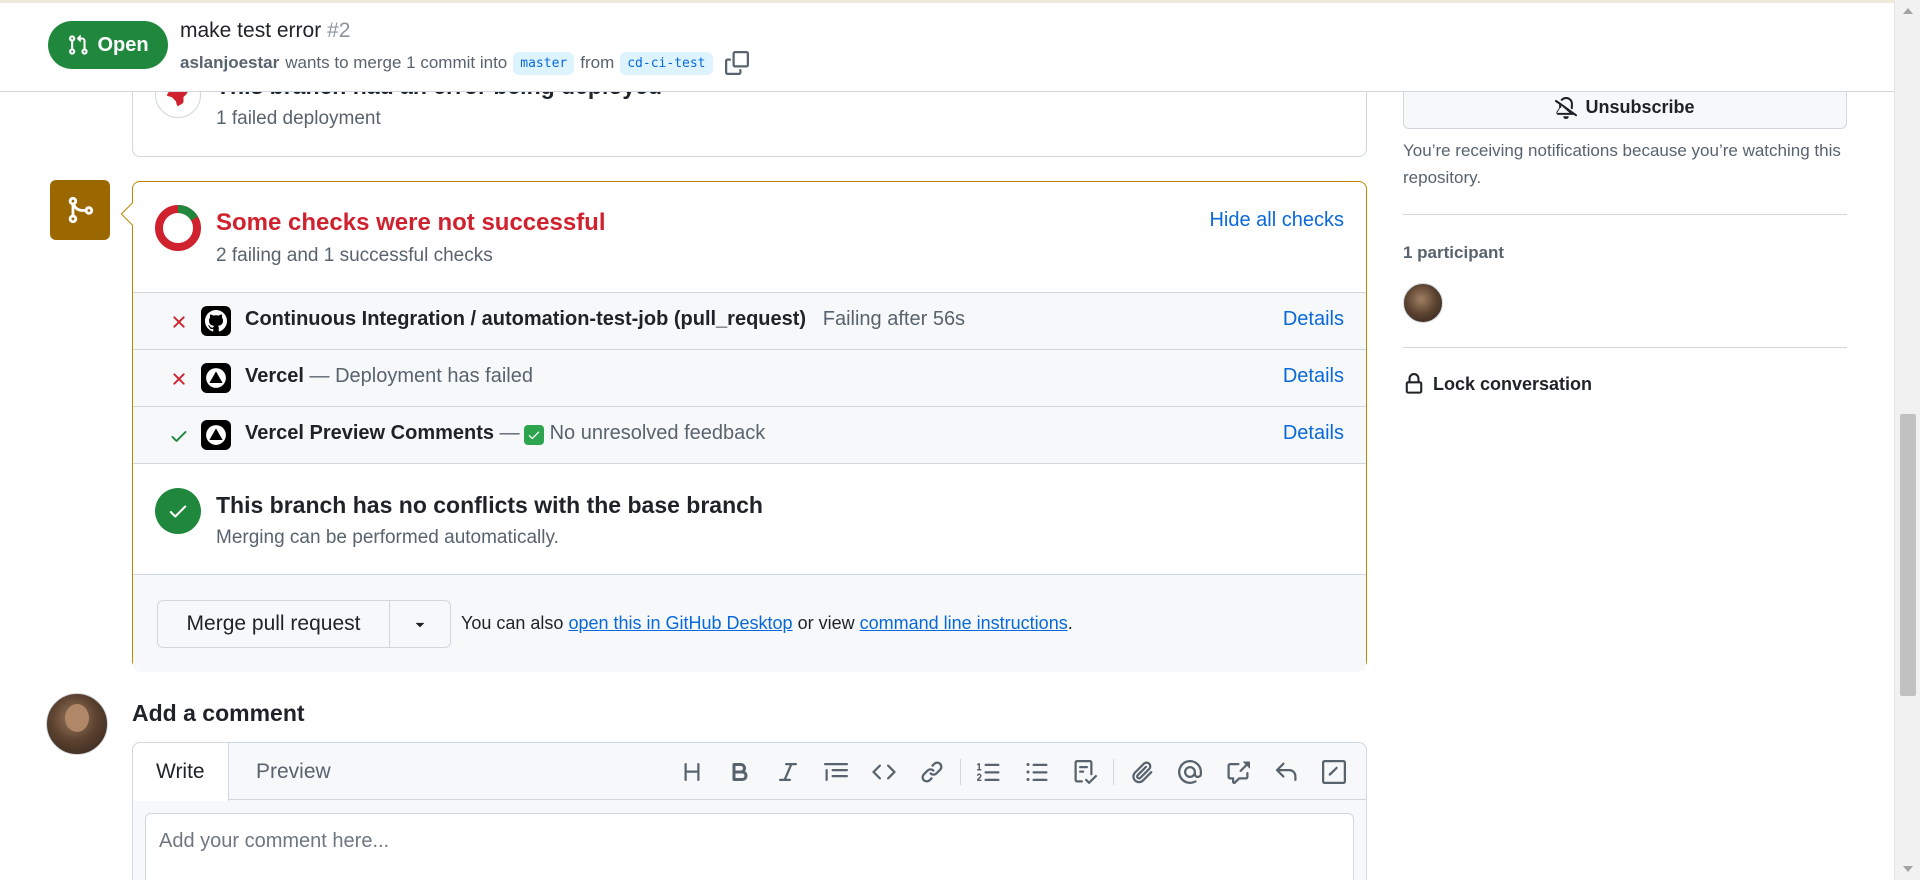 The image size is (1920, 880). Describe the element at coordinates (77, 724) in the screenshot. I see `avatar` at that location.